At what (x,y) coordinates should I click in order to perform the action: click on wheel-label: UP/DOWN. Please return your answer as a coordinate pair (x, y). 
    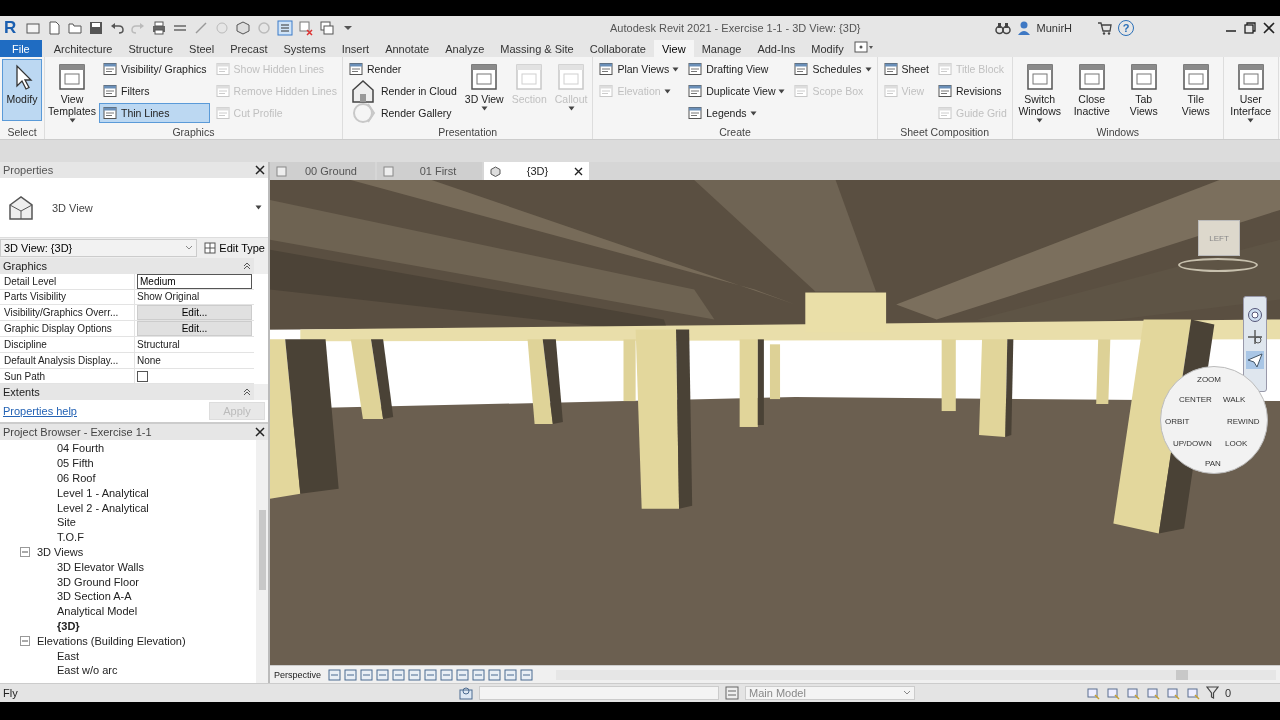
    Looking at the image, I should click on (1192, 443).